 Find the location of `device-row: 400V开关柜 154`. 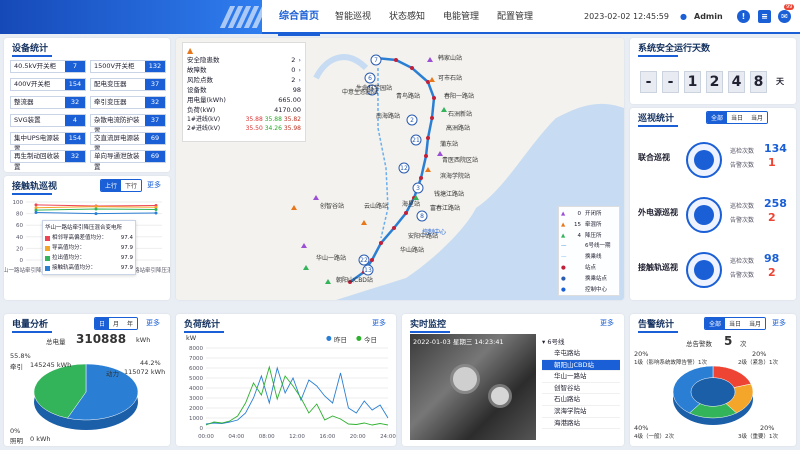

device-row: 400V开关柜 154 is located at coordinates (48, 84).